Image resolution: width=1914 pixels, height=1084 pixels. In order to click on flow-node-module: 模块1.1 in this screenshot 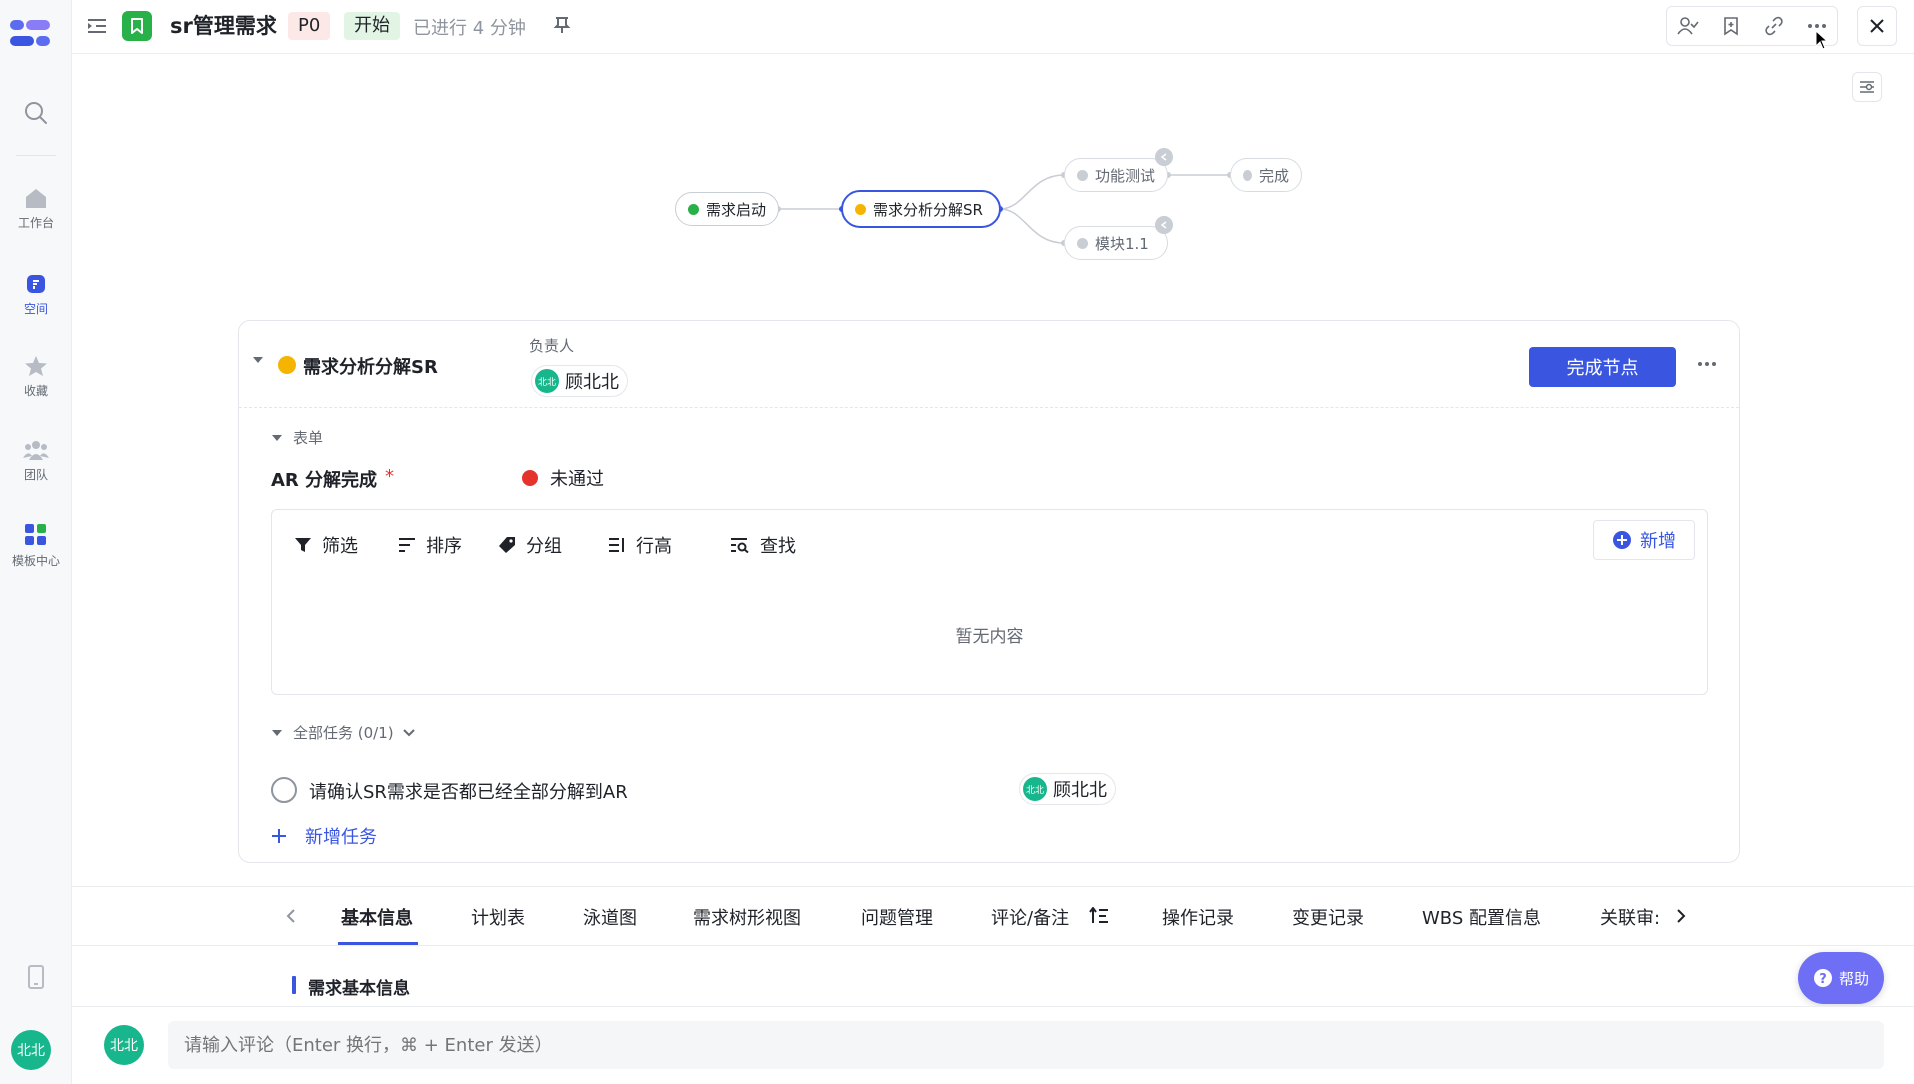, I will do `click(1116, 243)`.